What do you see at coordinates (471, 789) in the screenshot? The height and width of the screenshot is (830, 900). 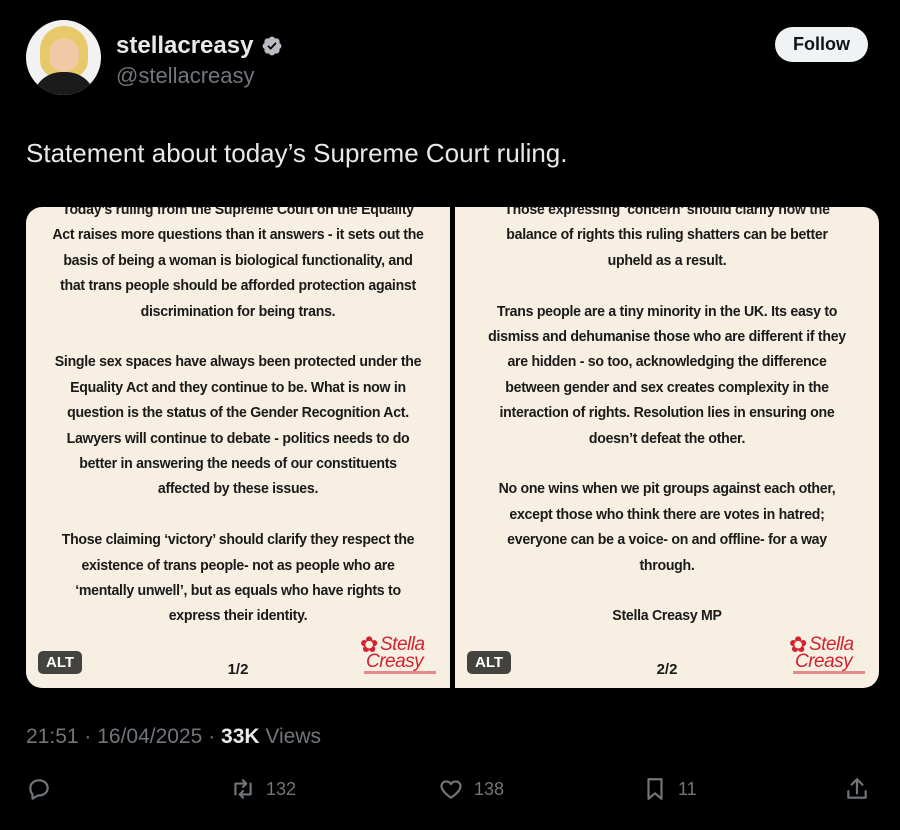 I see `like-button: 138` at bounding box center [471, 789].